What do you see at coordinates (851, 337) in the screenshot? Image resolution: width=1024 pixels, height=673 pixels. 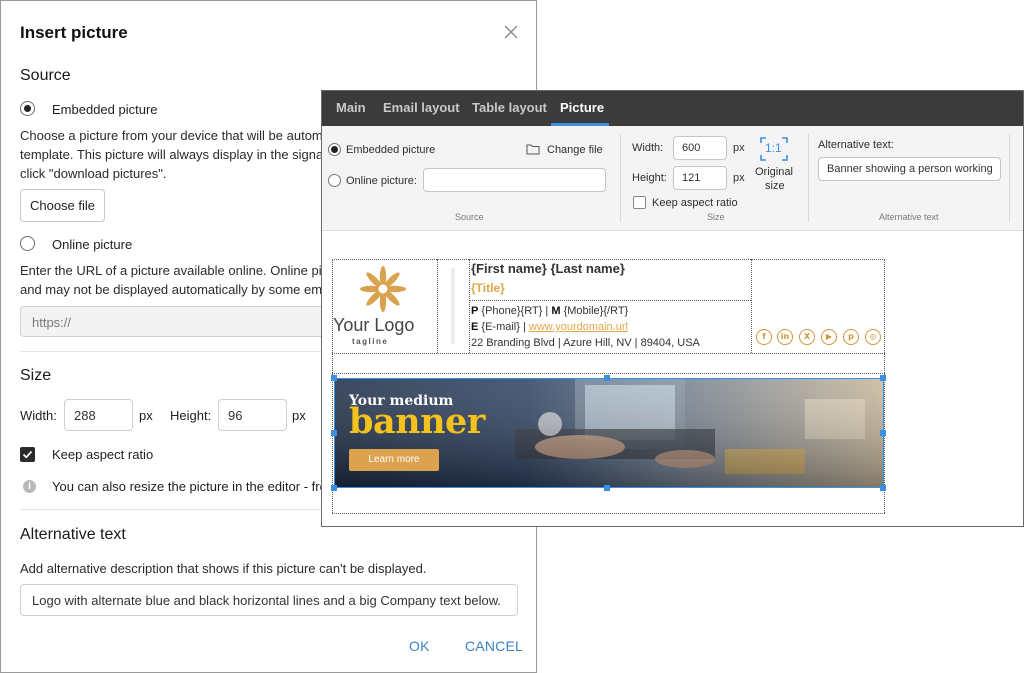 I see `pinterest-icon: p` at bounding box center [851, 337].